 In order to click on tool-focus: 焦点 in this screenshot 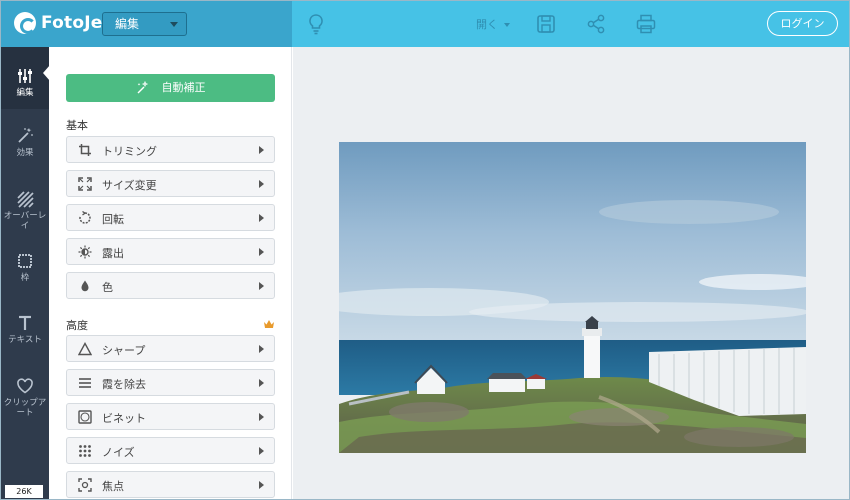, I will do `click(170, 484)`.